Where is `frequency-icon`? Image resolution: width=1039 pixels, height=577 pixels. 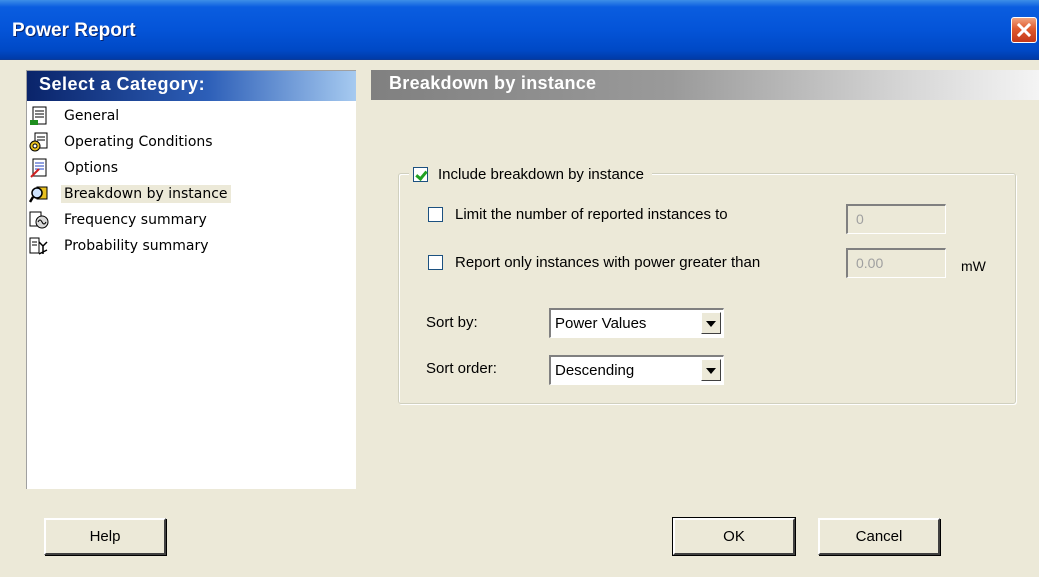 frequency-icon is located at coordinates (39, 220).